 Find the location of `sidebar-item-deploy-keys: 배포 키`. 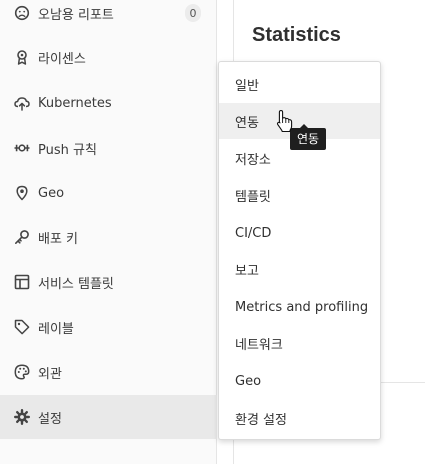

sidebar-item-deploy-keys: 배포 키 is located at coordinates (108, 237).